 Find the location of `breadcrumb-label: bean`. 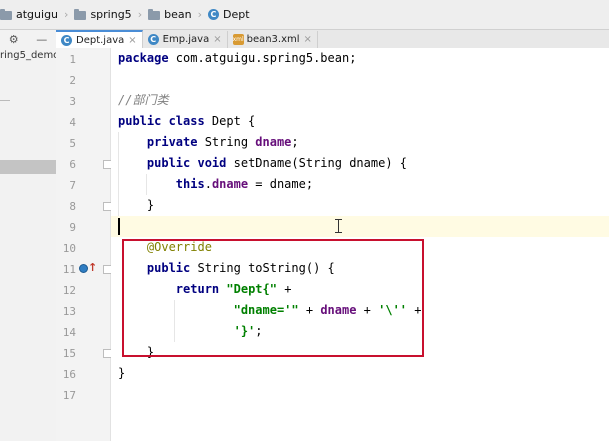

breadcrumb-label: bean is located at coordinates (178, 14).